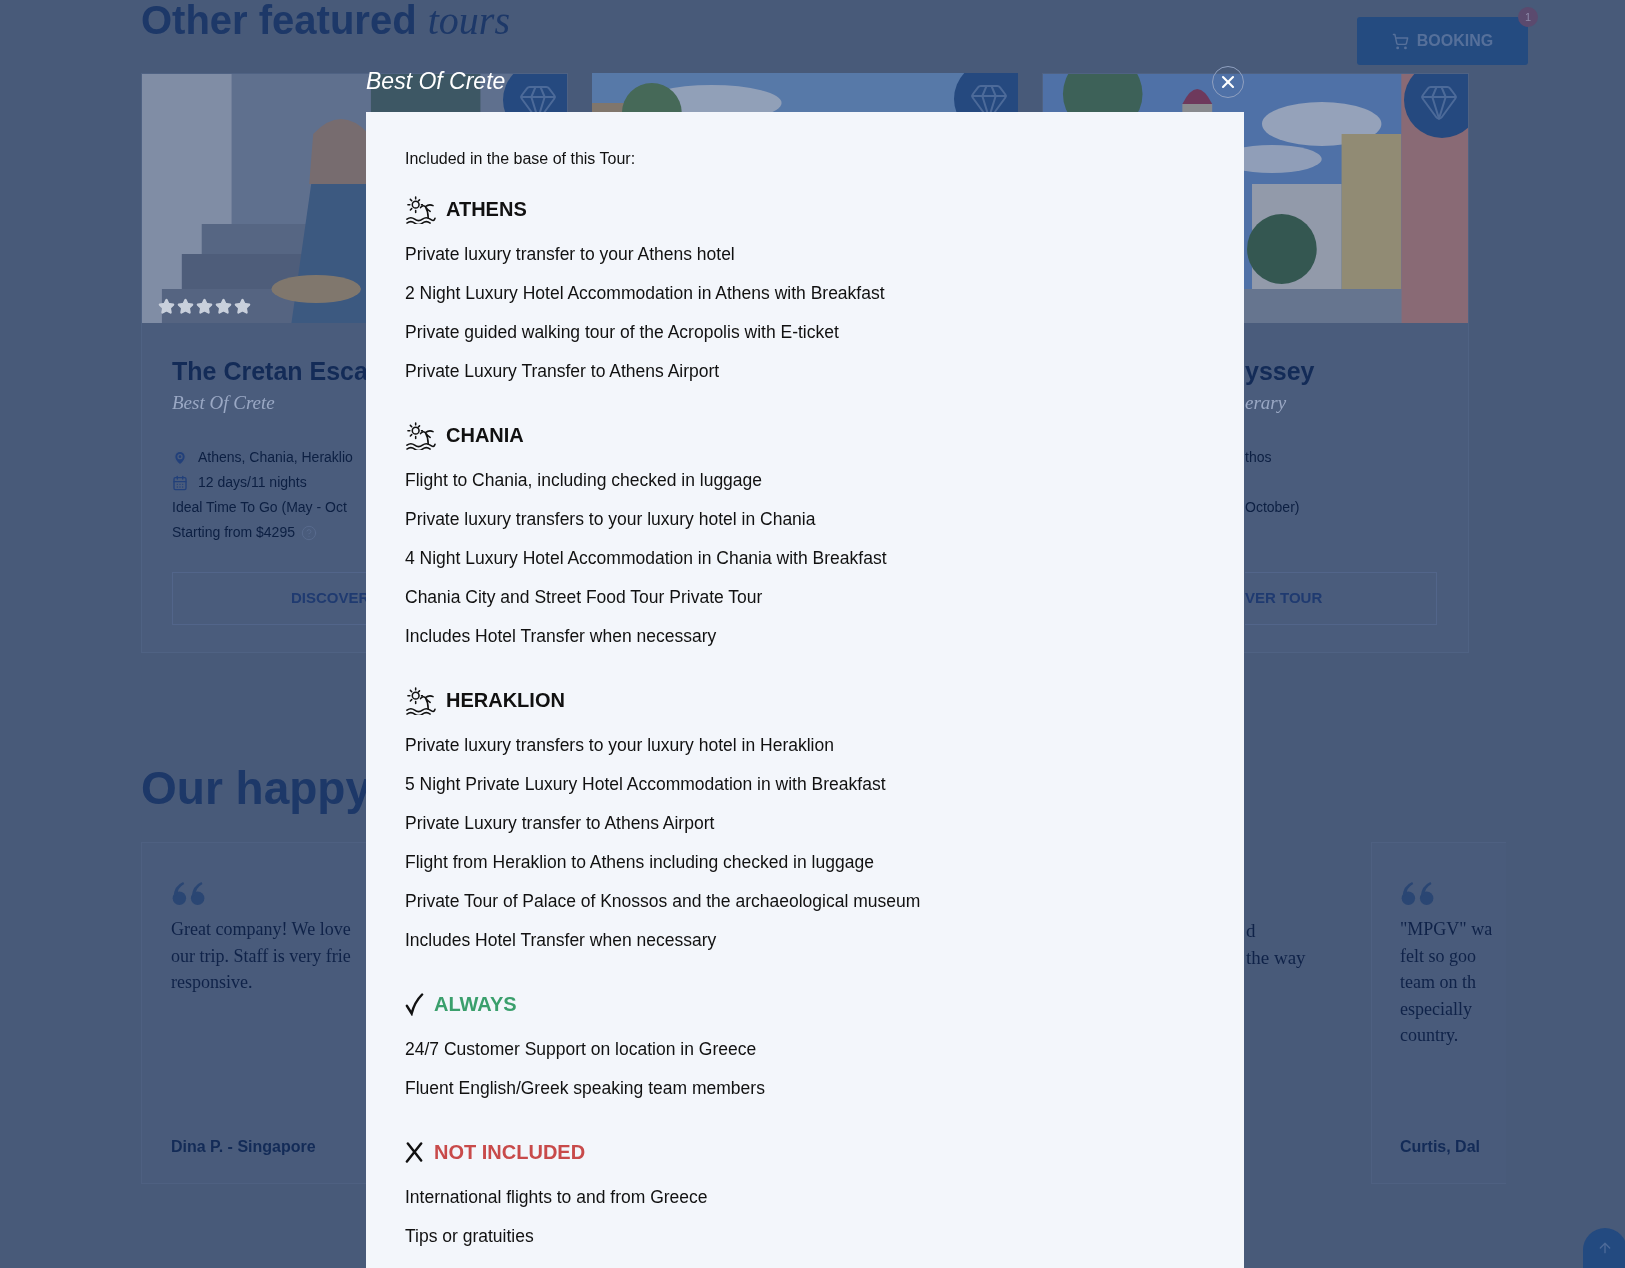  I want to click on tour-detail: Ideal Time To Go (May - Oct, so click(259, 507).